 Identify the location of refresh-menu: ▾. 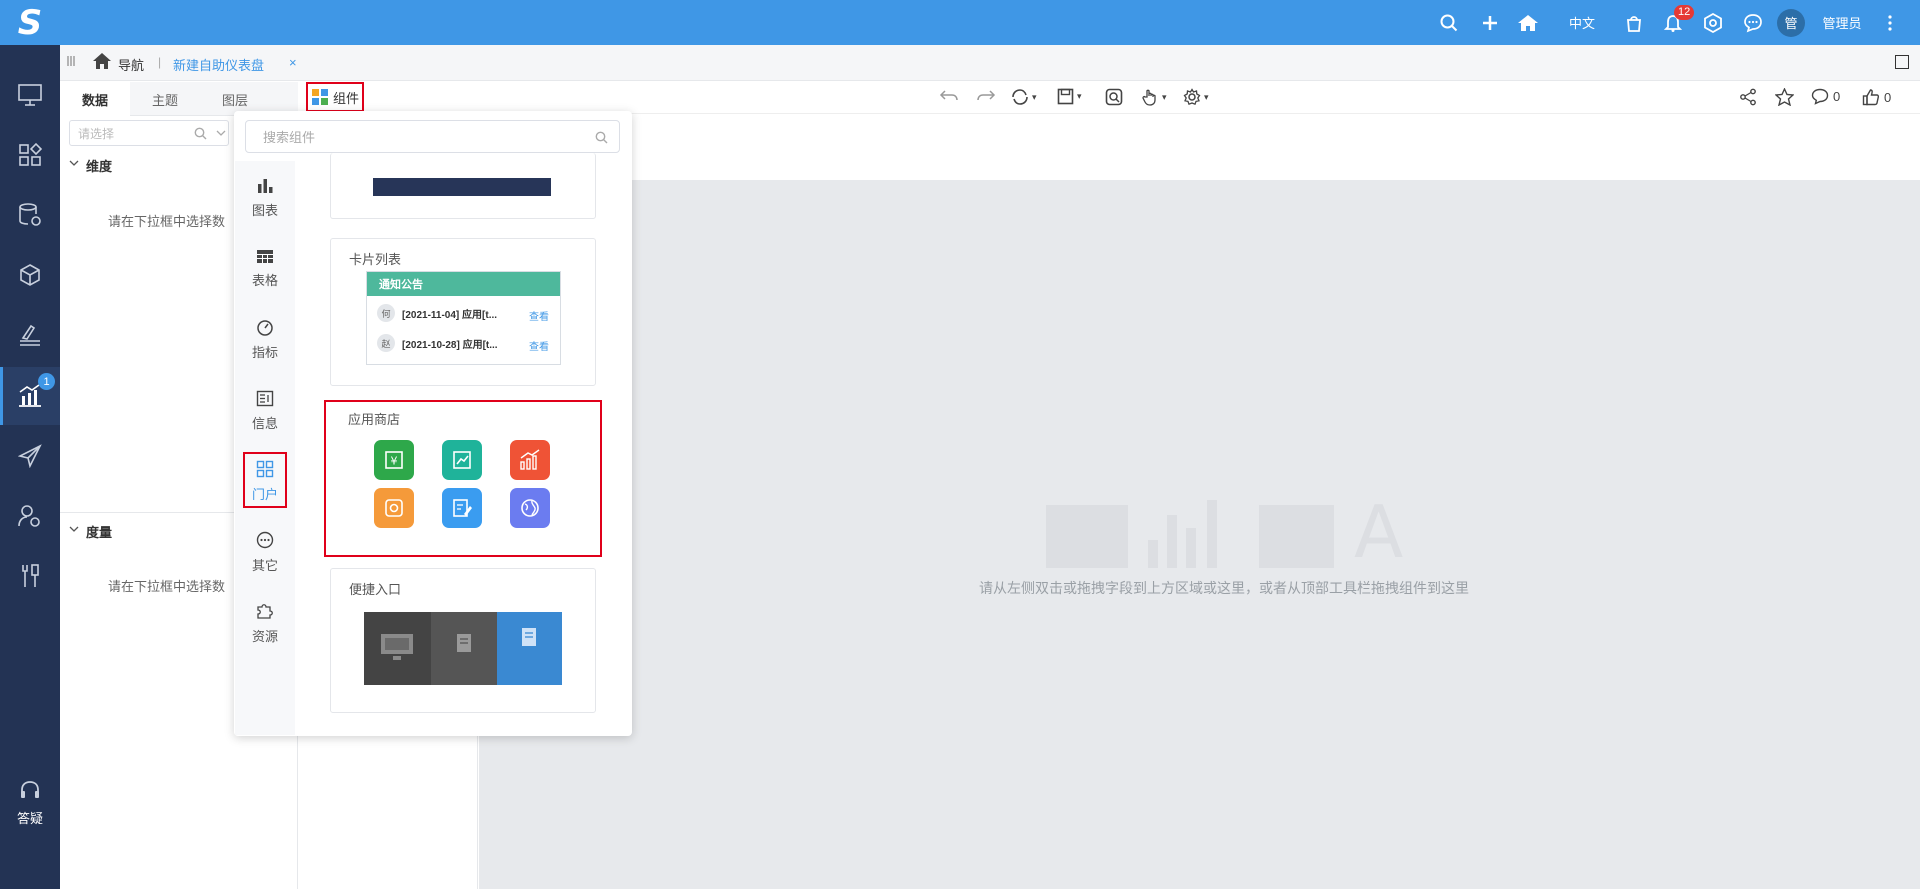
(1024, 97).